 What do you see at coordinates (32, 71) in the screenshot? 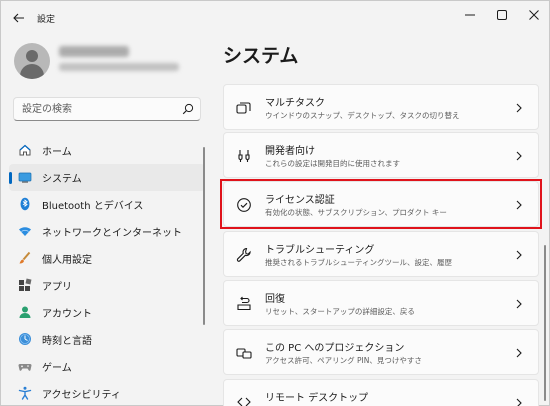
I see `avatar-shoulders` at bounding box center [32, 71].